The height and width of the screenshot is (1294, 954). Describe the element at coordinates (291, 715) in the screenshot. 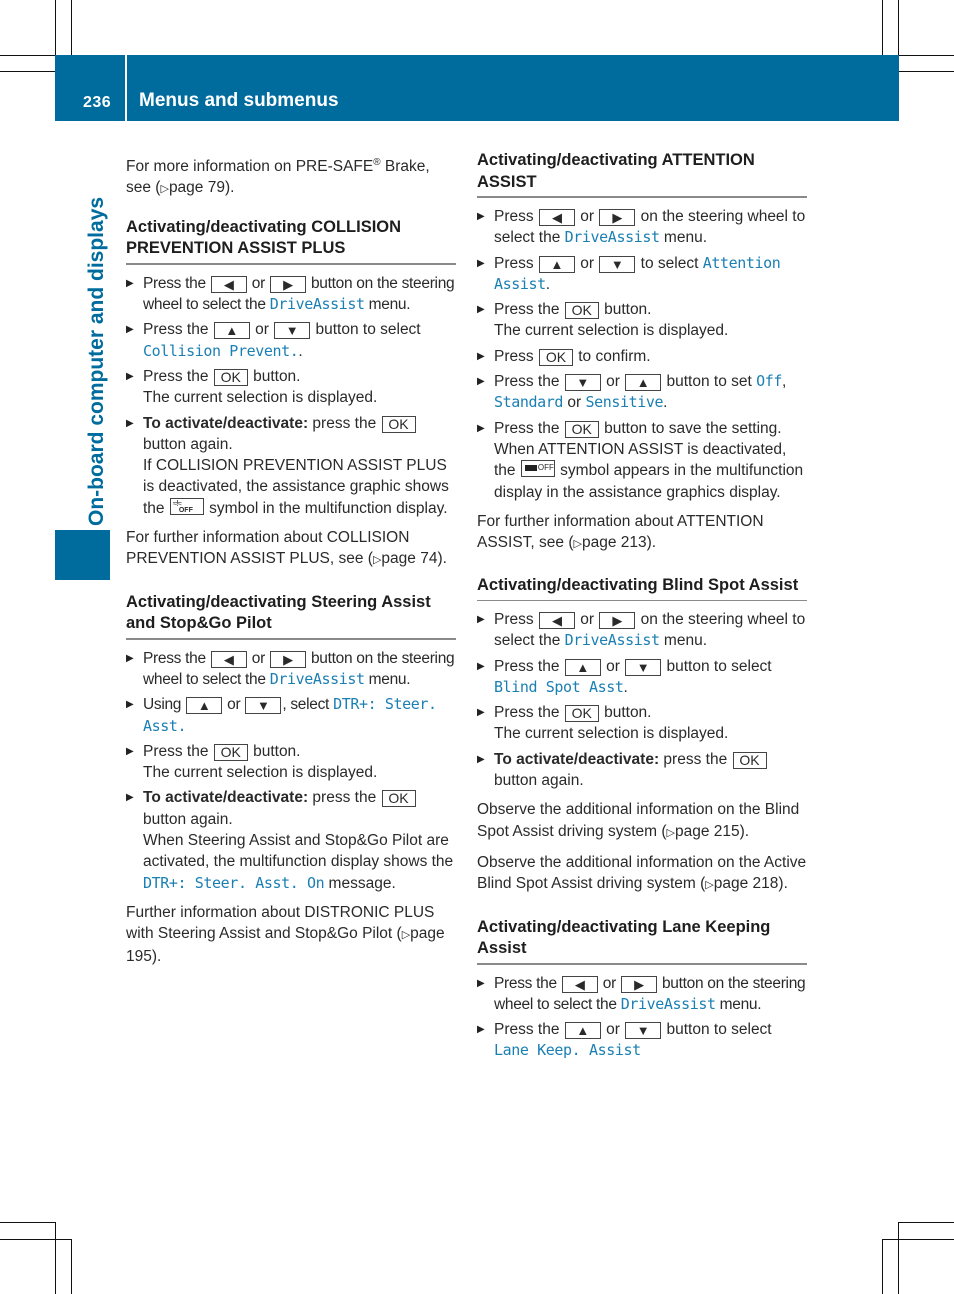

I see `step-item: Using ▲ or ▼, select DTR+: Steer. Asst.` at that location.